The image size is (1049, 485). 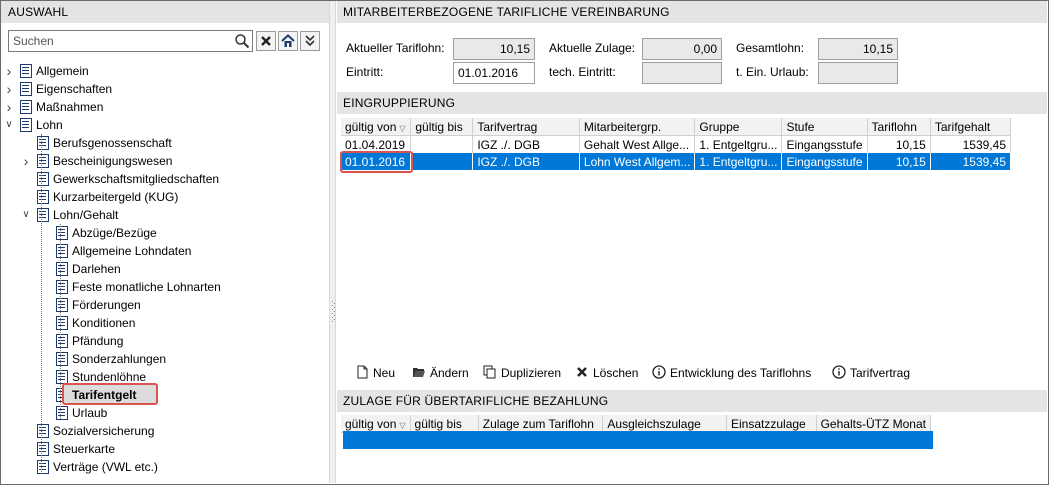 I want to click on tree-item: ∨ Lohn, so click(x=161, y=125).